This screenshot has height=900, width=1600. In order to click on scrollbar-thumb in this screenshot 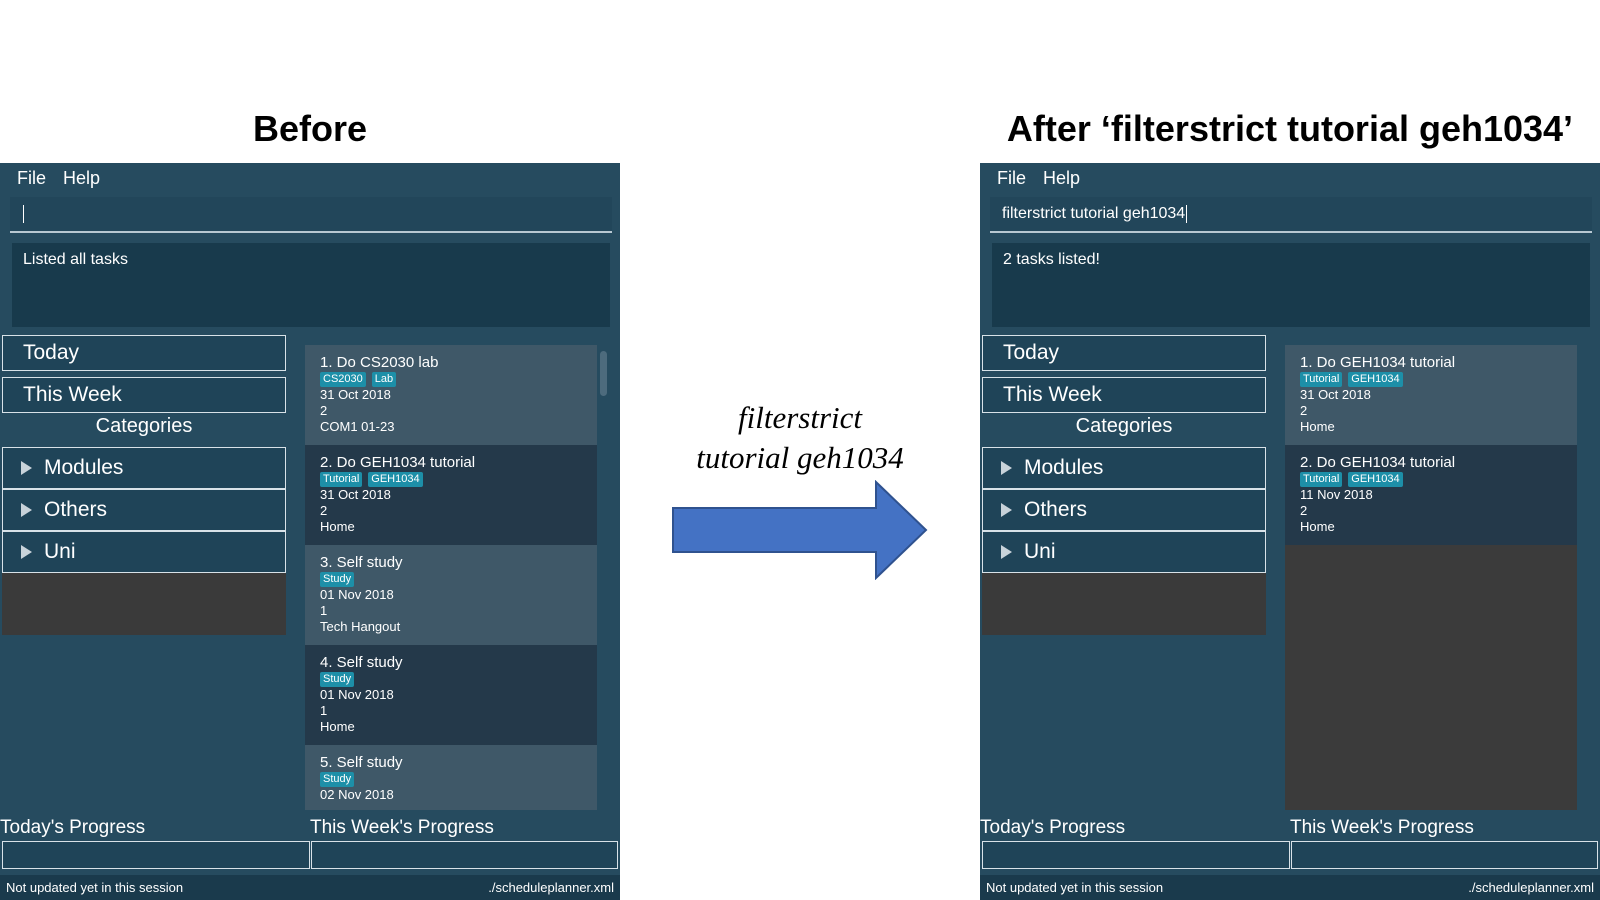, I will do `click(603, 373)`.